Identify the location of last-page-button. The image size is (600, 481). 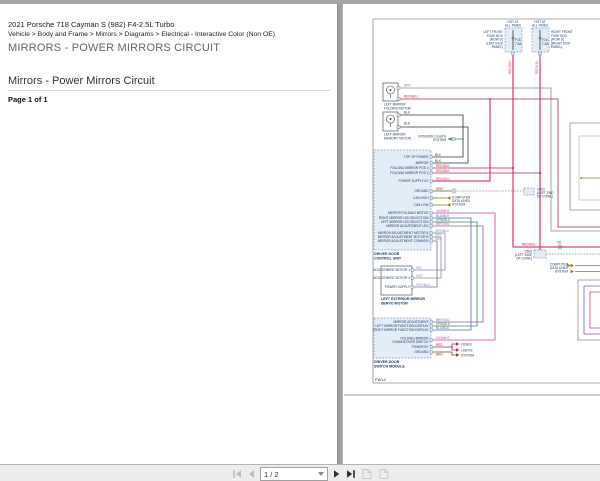
(351, 474).